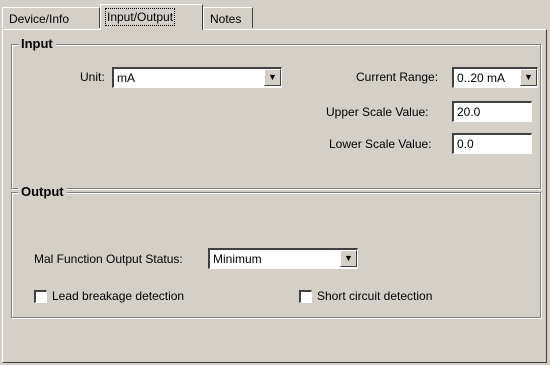 The height and width of the screenshot is (365, 550). I want to click on lead-breakage-label: Lead breakage detection, so click(118, 296).